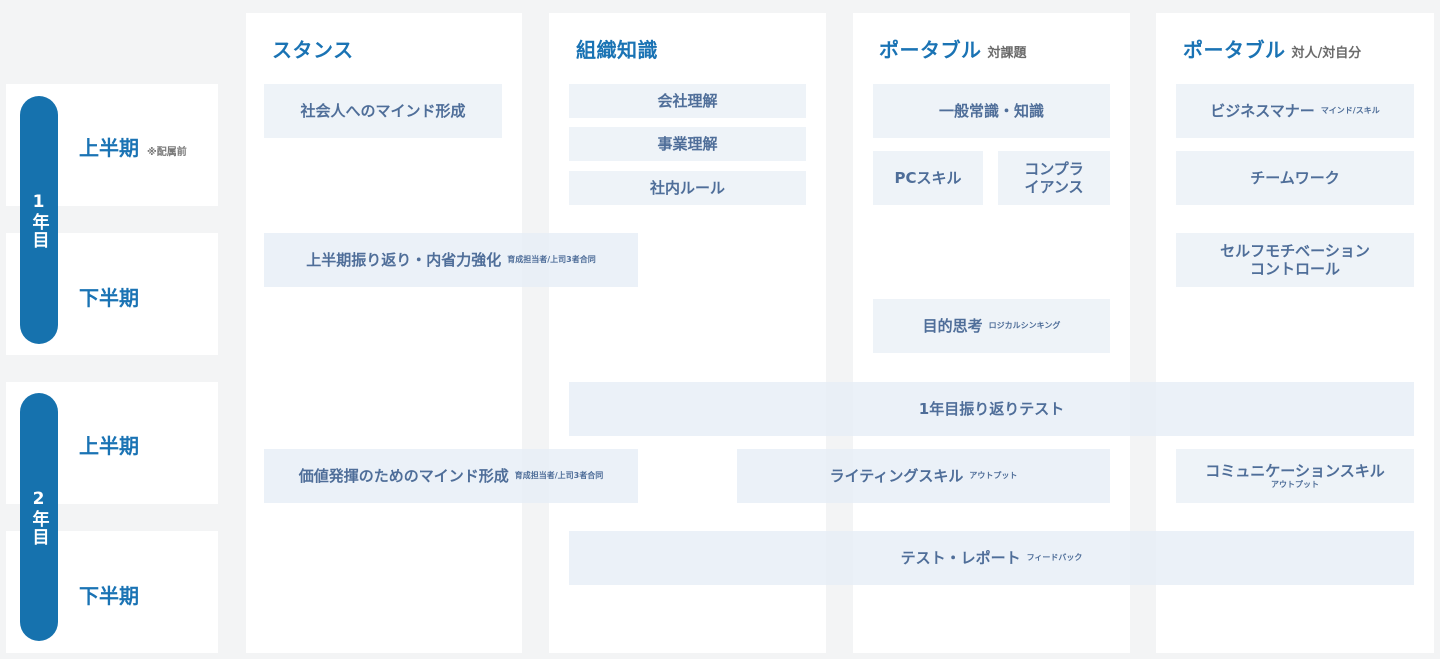 Image resolution: width=1440 pixels, height=659 pixels. I want to click on item-text: 社内ルール, so click(687, 188).